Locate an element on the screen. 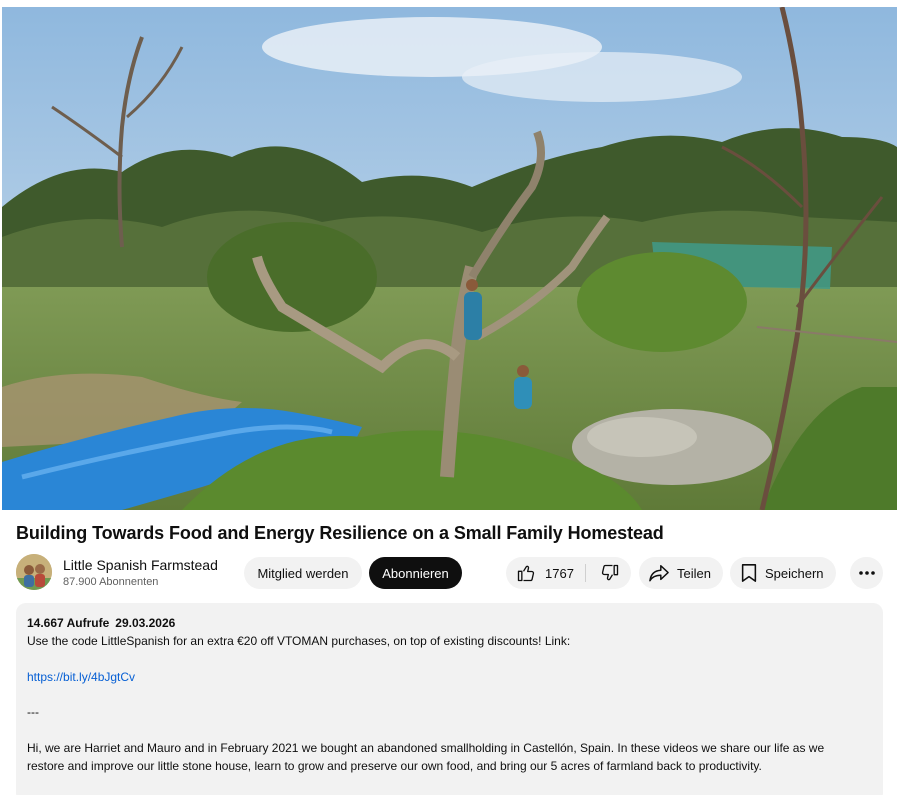 This screenshot has height=795, width=899. subscriber-count: 87.900 Abonnenten is located at coordinates (111, 582).